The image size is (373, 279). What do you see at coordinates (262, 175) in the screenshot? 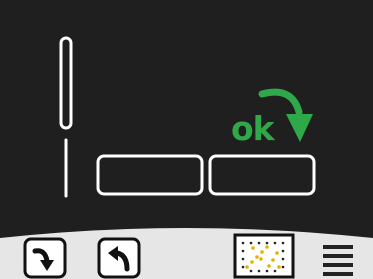
I see `input-box-right` at bounding box center [262, 175].